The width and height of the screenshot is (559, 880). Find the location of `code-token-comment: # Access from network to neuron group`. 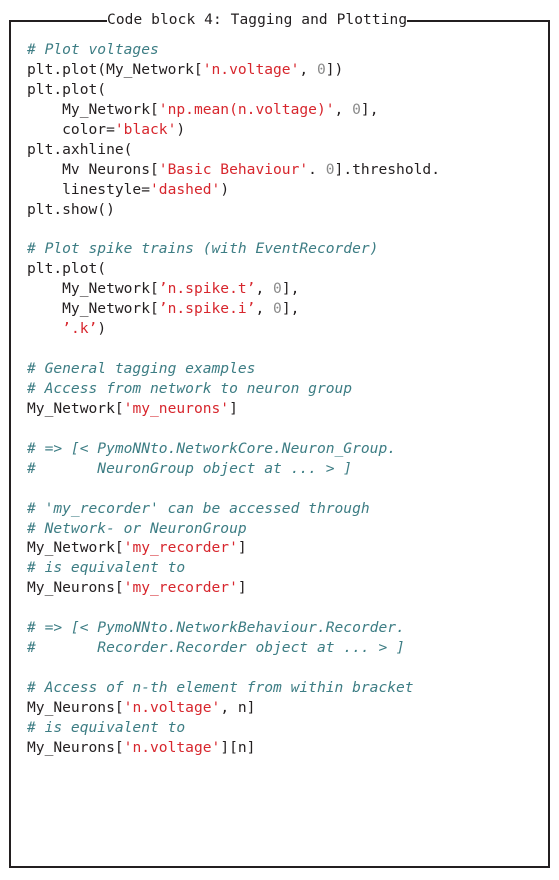

code-token-comment: # Access from network to neuron group is located at coordinates (190, 388).